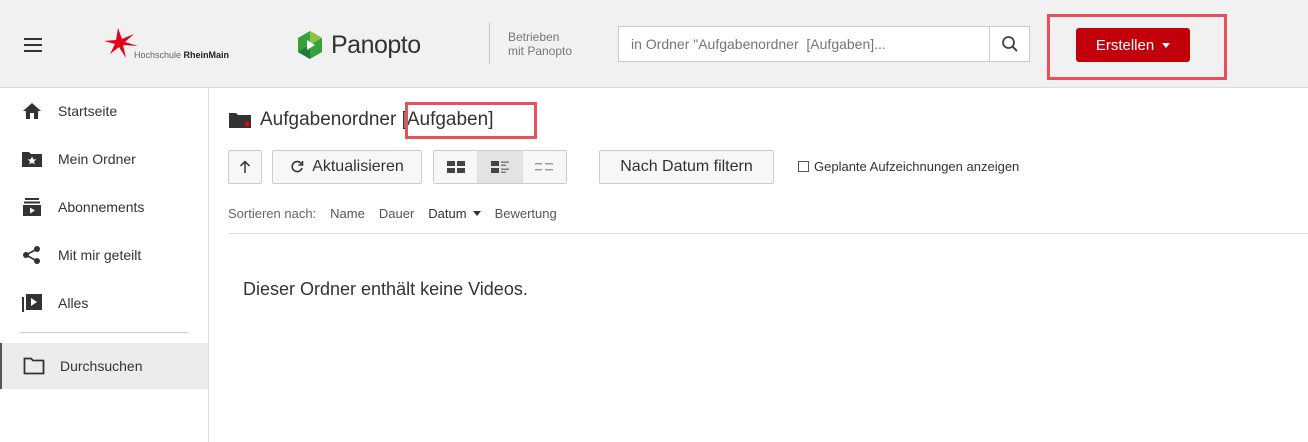 Image resolution: width=1308 pixels, height=442 pixels. Describe the element at coordinates (803, 166) in the screenshot. I see `scheduled-recordings-checkbox` at that location.